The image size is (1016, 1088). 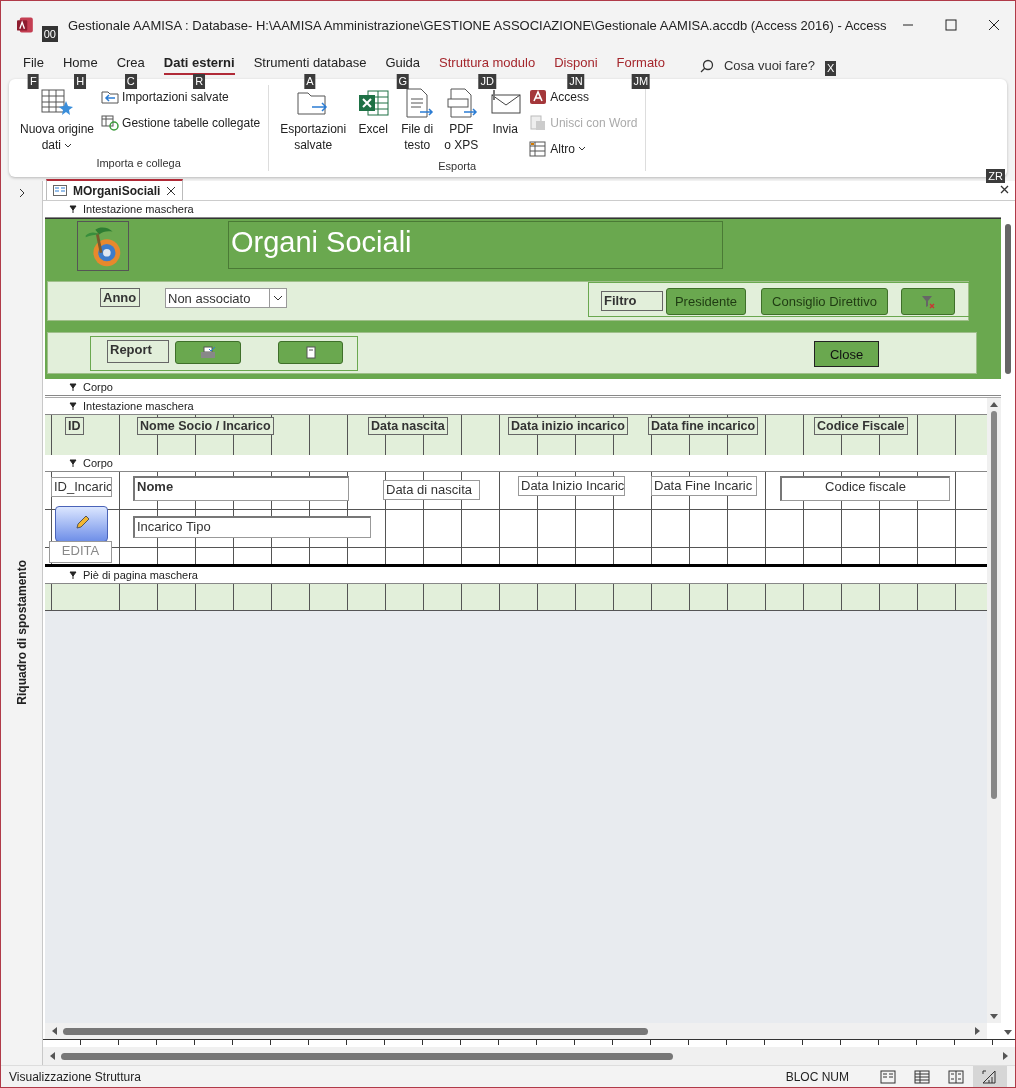 I want to click on keytip: A, so click(x=310, y=81).